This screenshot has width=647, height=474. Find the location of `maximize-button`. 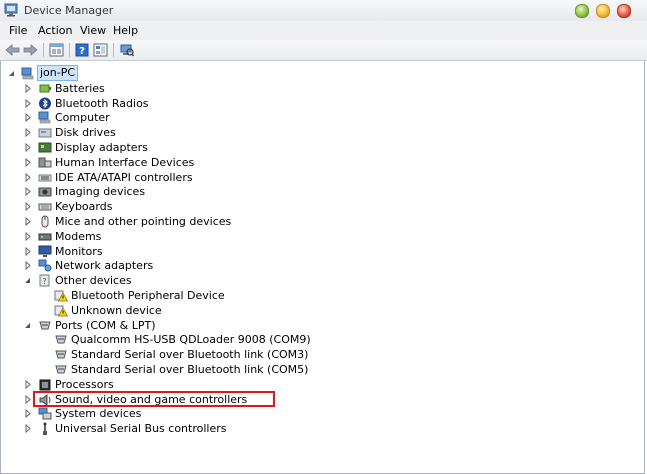

maximize-button is located at coordinates (603, 11).